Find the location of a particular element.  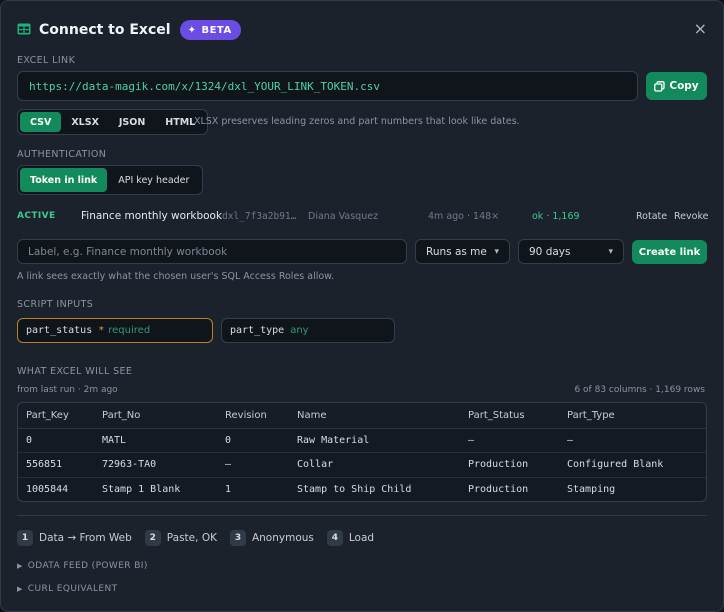

step-item: 4 Load is located at coordinates (350, 538).